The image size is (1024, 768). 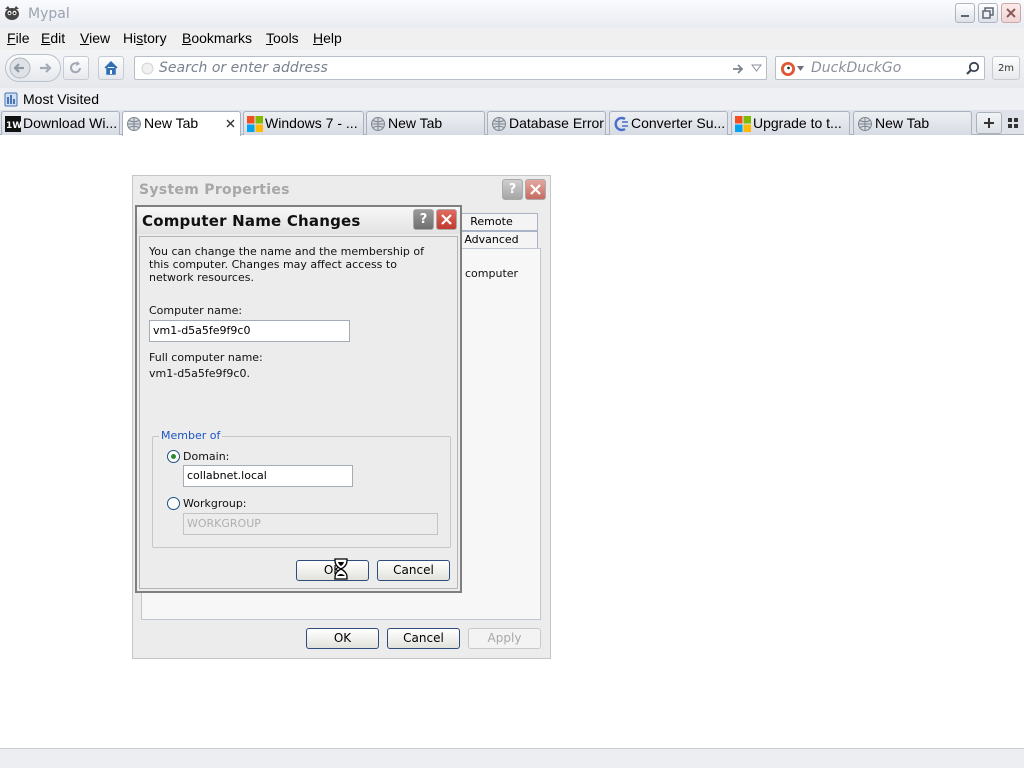 What do you see at coordinates (206, 456) in the screenshot?
I see `domain-label: Domain:` at bounding box center [206, 456].